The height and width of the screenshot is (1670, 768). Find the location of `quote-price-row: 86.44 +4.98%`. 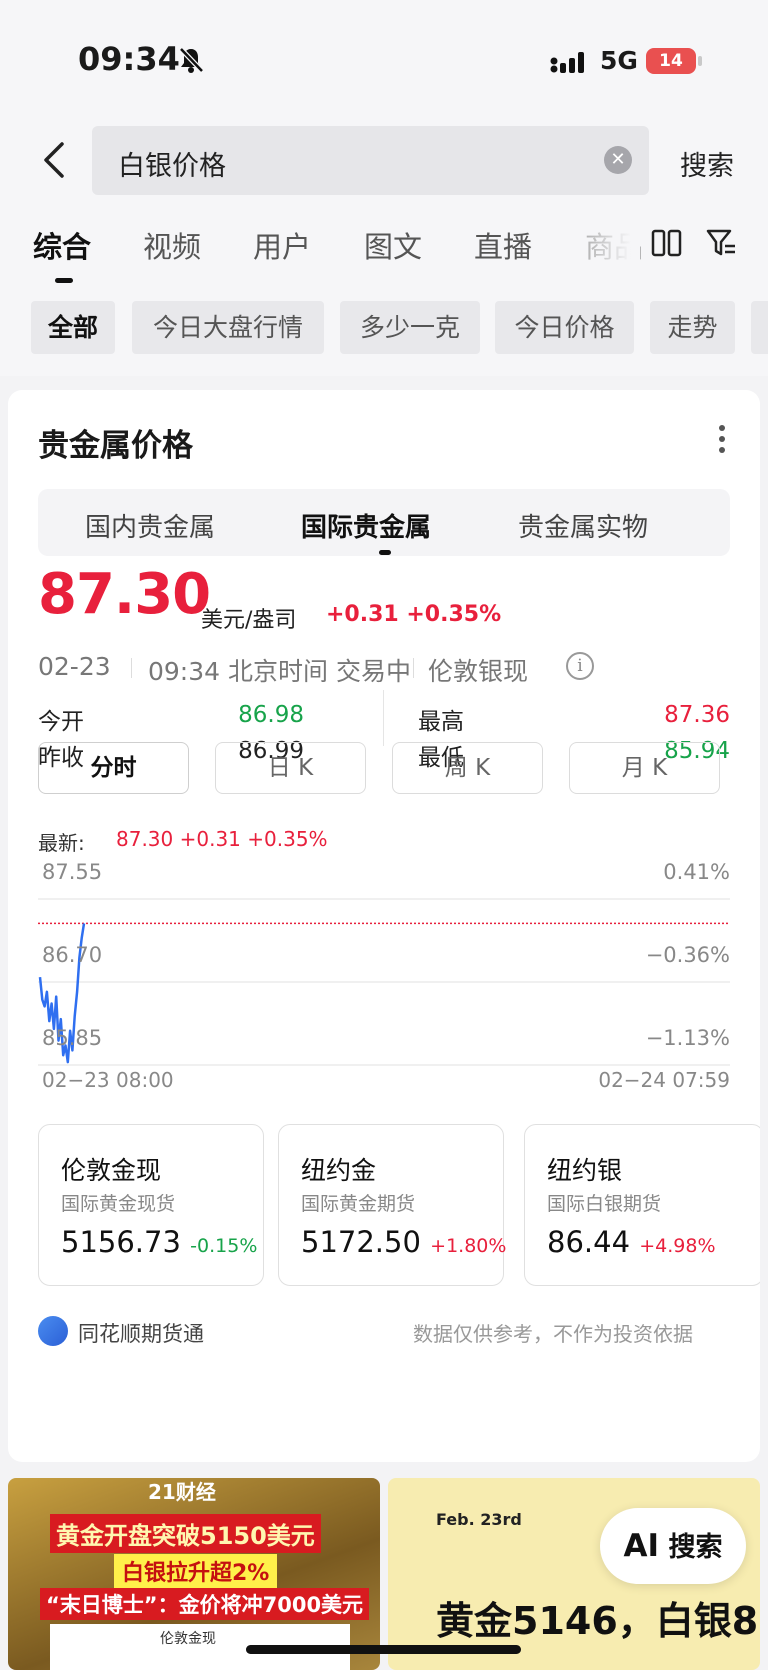

quote-price-row: 86.44 +4.98% is located at coordinates (631, 1242).